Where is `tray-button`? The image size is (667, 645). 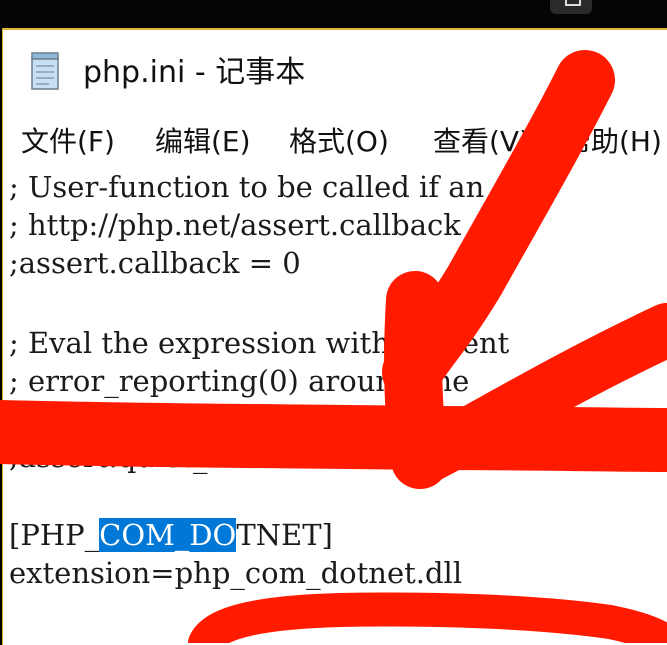 tray-button is located at coordinates (571, 7).